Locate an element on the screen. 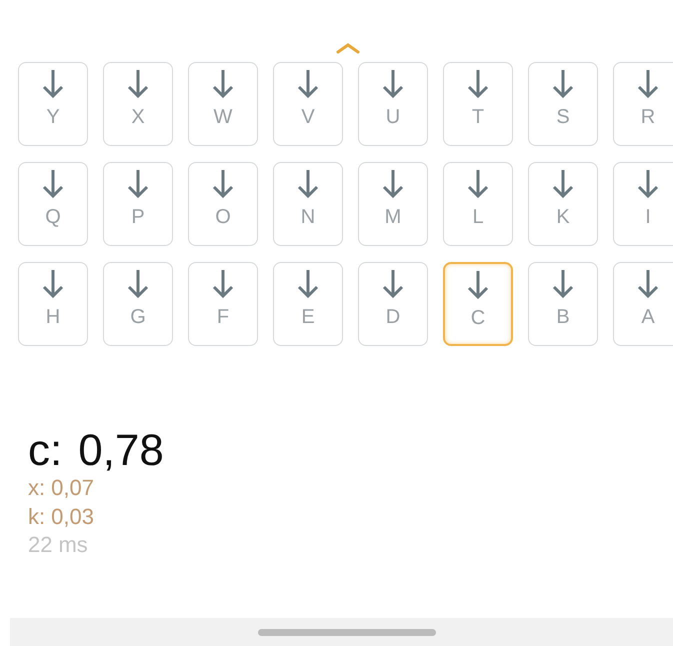  key-button: W is located at coordinates (223, 104).